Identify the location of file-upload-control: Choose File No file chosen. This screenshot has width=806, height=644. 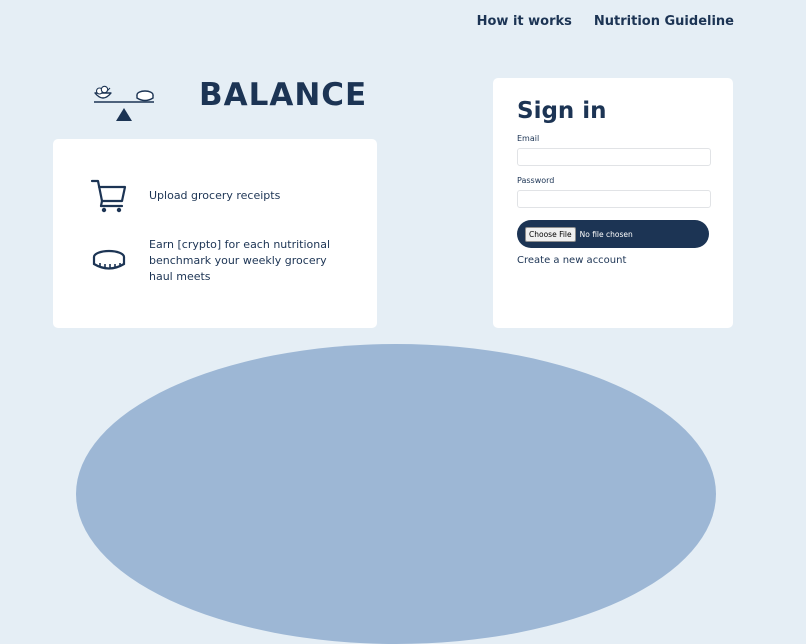
(613, 234).